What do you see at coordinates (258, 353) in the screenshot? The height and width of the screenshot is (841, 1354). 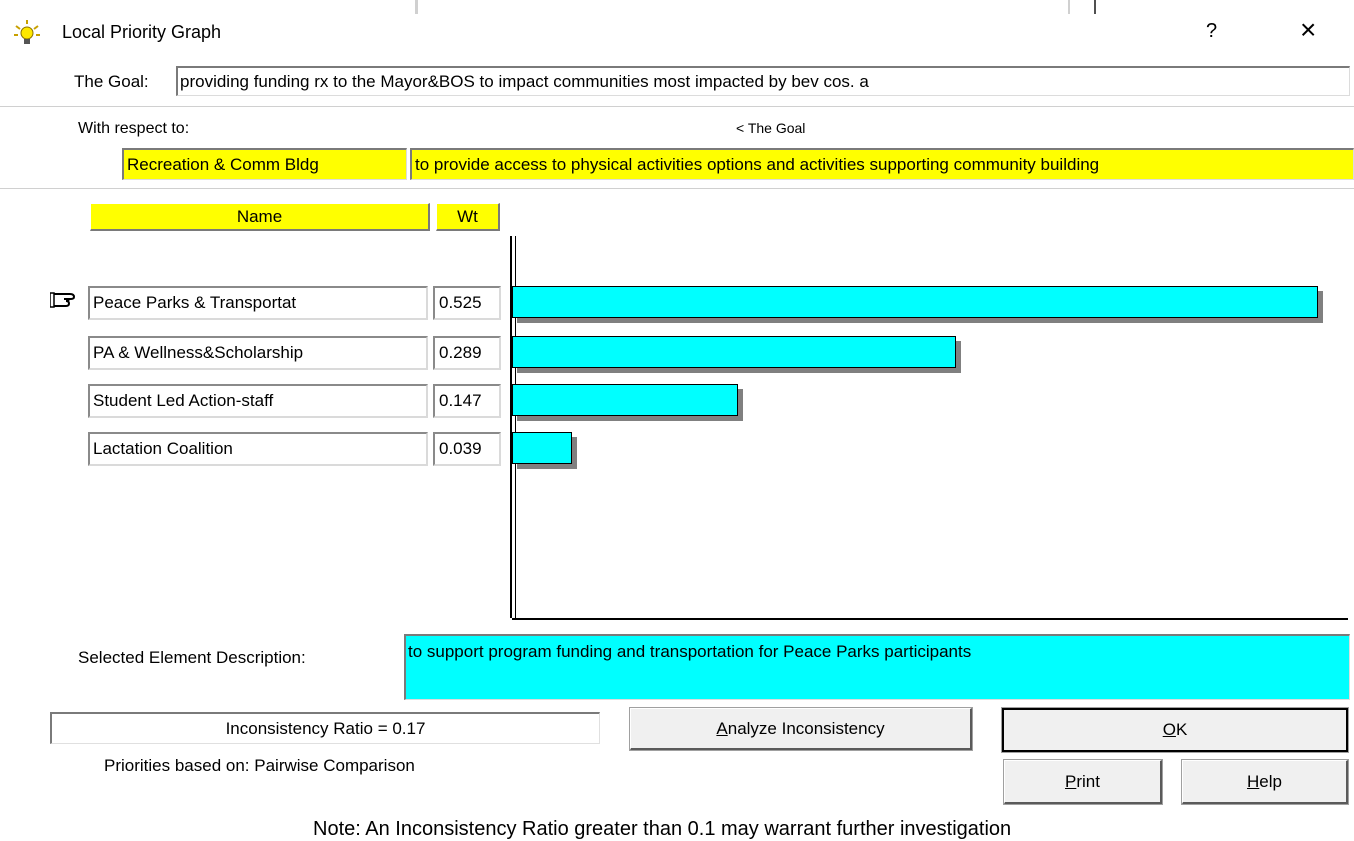 I see `element-name-box: PA & Wellness&Scholarship` at bounding box center [258, 353].